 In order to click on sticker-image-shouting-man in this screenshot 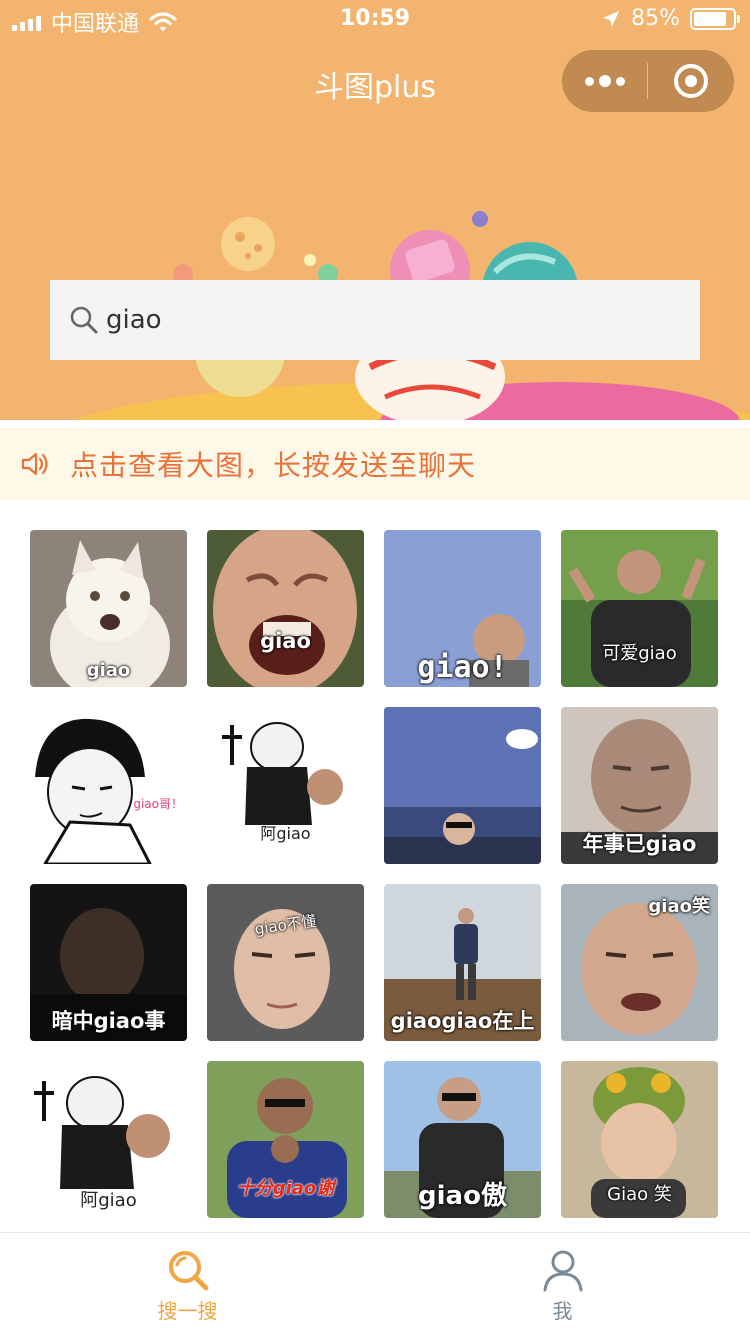, I will do `click(285, 608)`.